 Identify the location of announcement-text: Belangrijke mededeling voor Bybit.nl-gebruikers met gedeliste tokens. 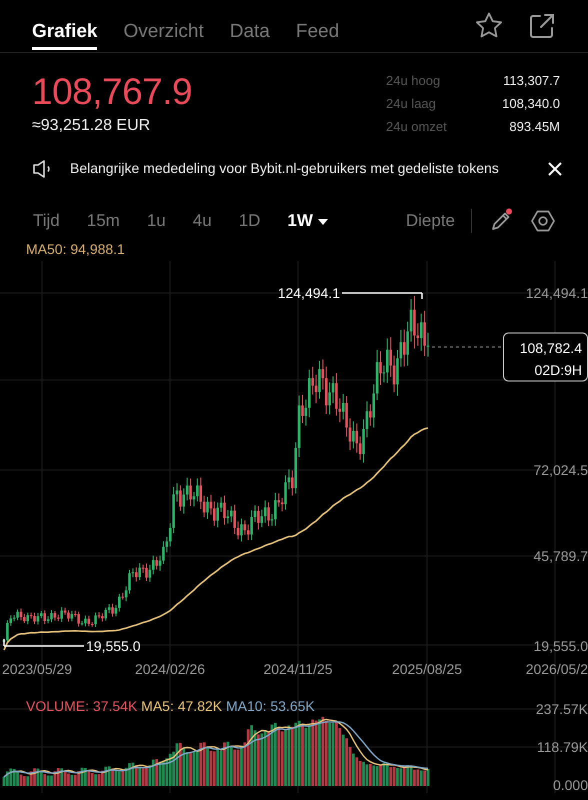
(284, 168).